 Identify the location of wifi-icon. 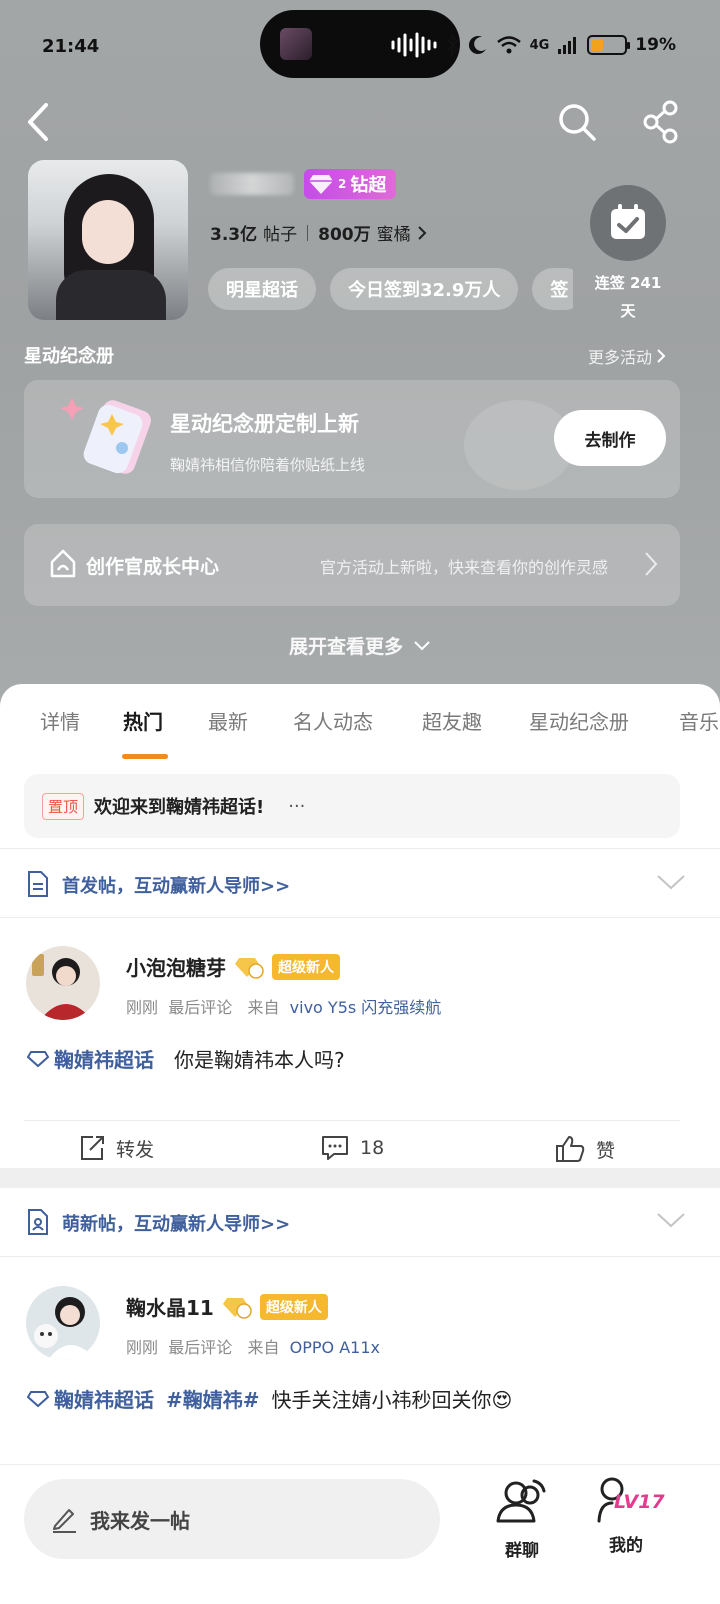
(508, 45).